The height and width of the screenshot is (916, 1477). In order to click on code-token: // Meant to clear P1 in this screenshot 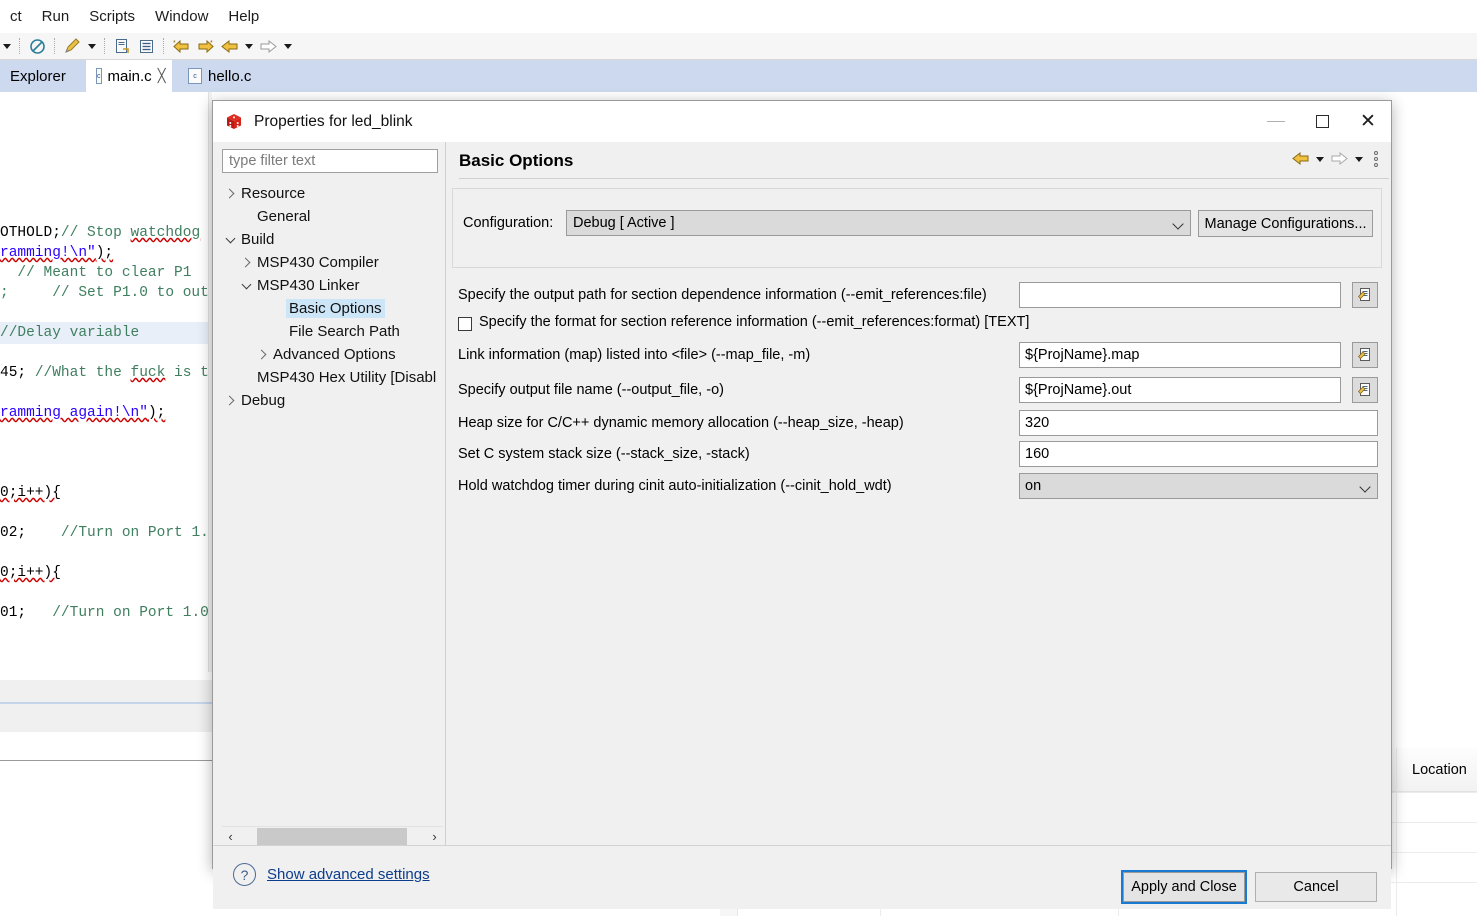, I will do `click(96, 273)`.